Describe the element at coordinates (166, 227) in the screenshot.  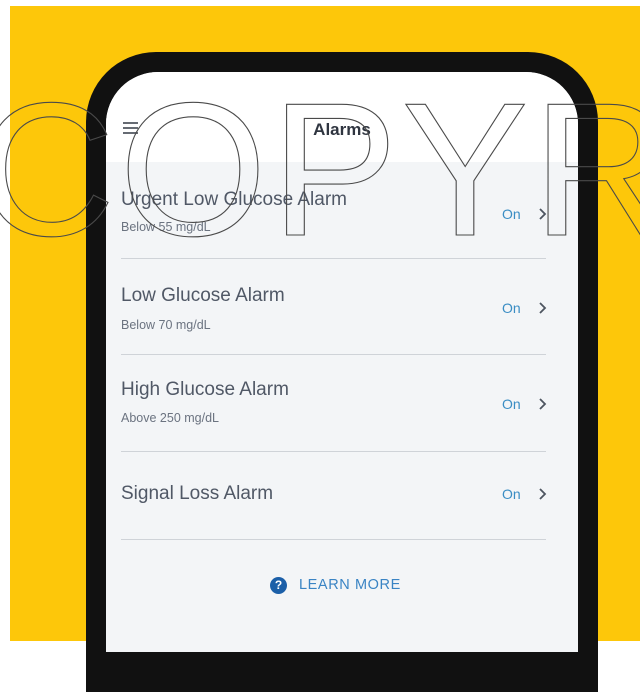
I see `alarm-threshold: Below 55 mg/dL` at that location.